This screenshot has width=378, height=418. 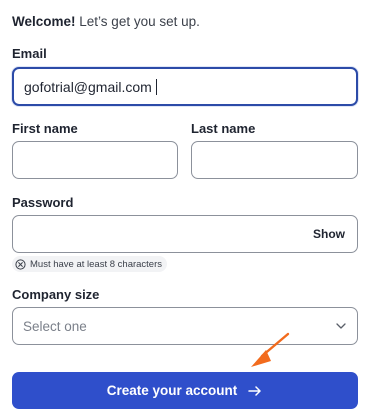 I want to click on welcome-bold: Welcome!, so click(x=44, y=21).